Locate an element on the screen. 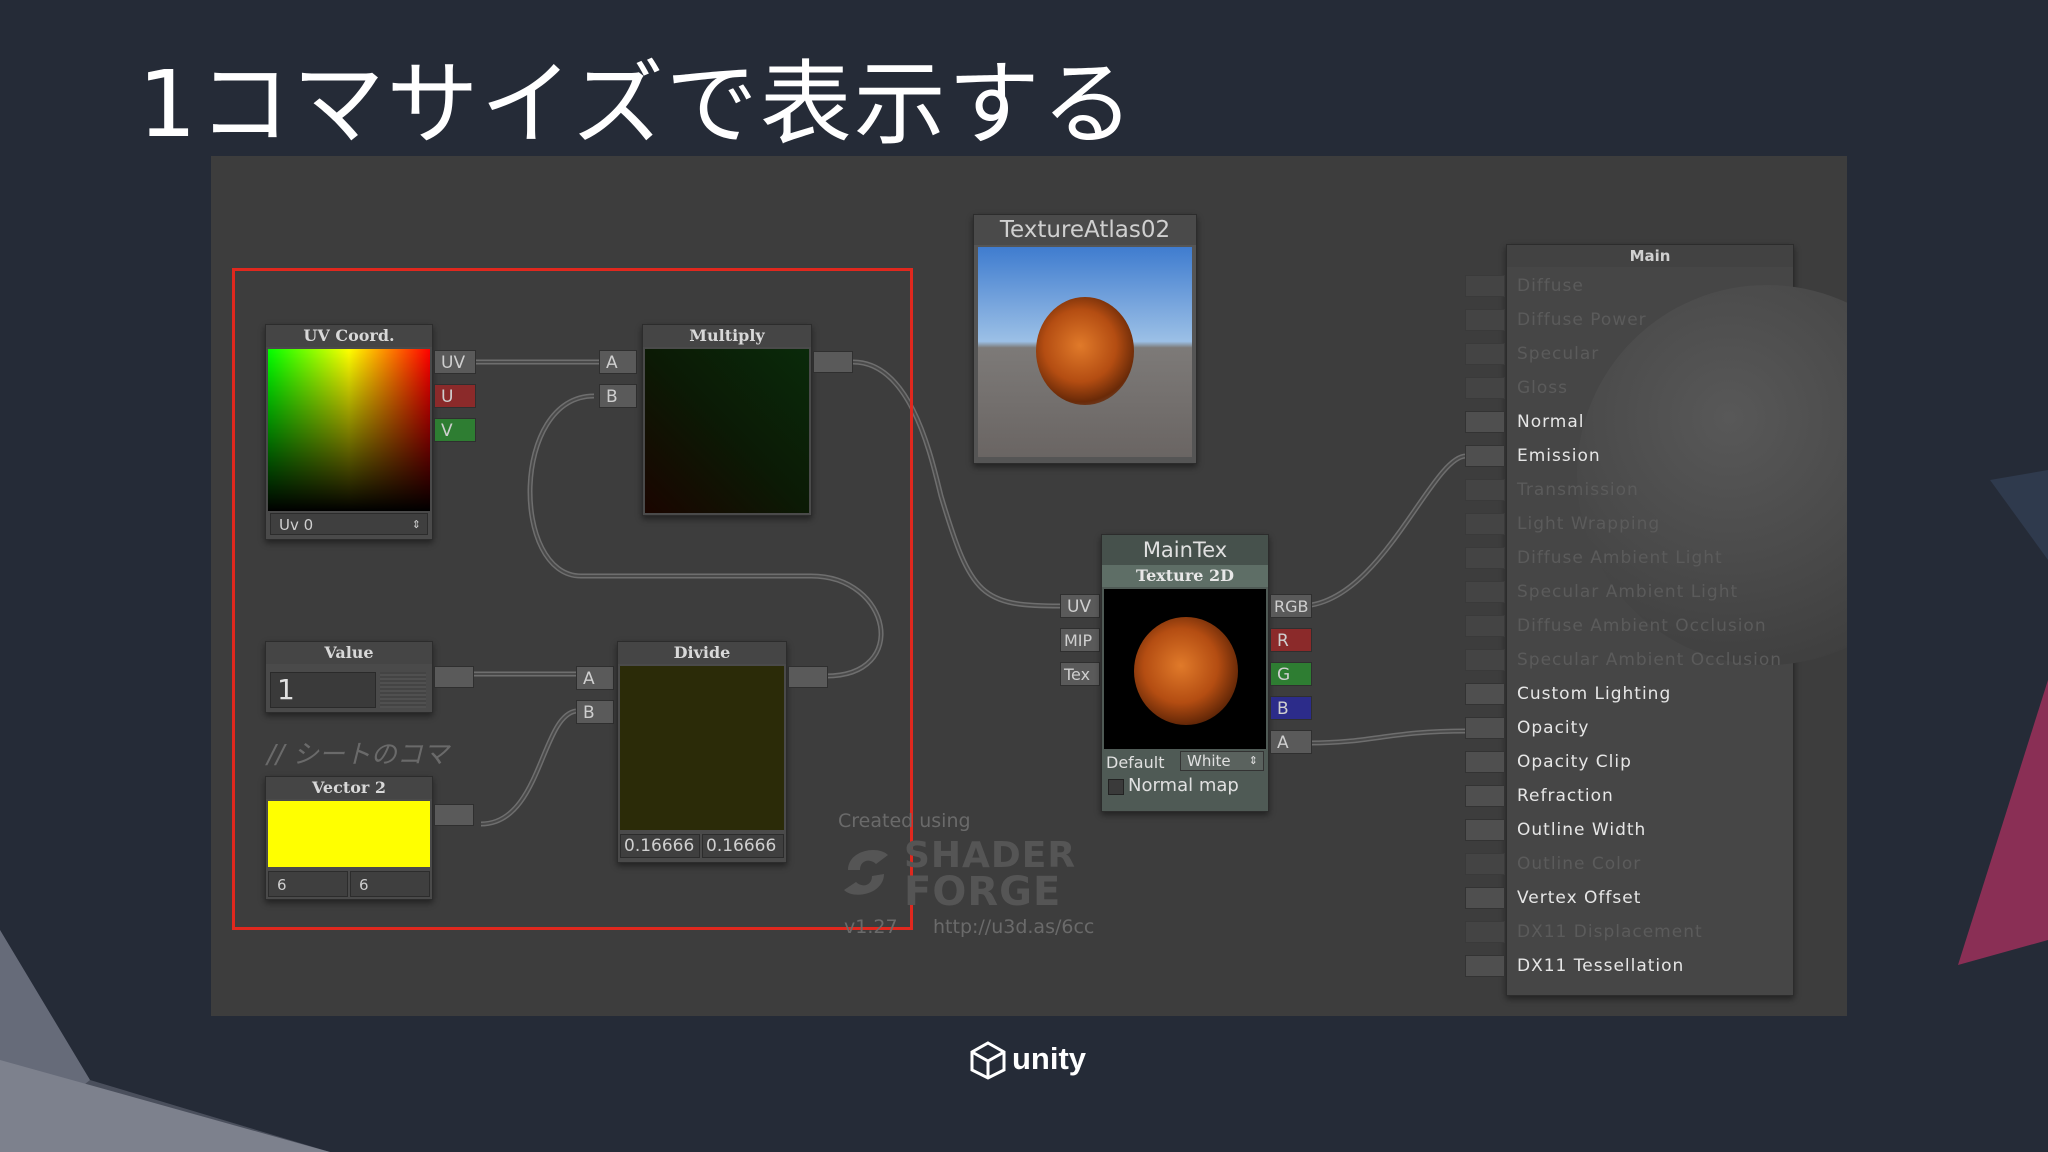 This screenshot has height=1152, width=2048. vector2-x-field: 6 is located at coordinates (308, 884).